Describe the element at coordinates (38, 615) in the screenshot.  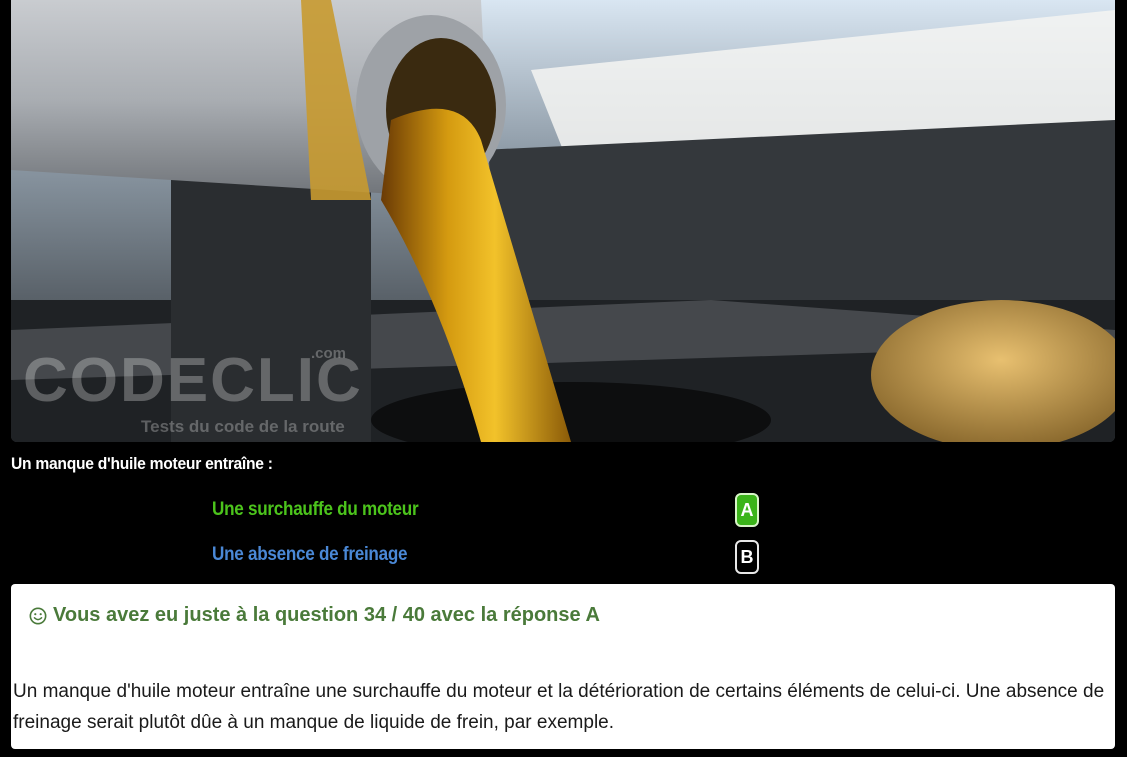
I see `smile-icon` at that location.